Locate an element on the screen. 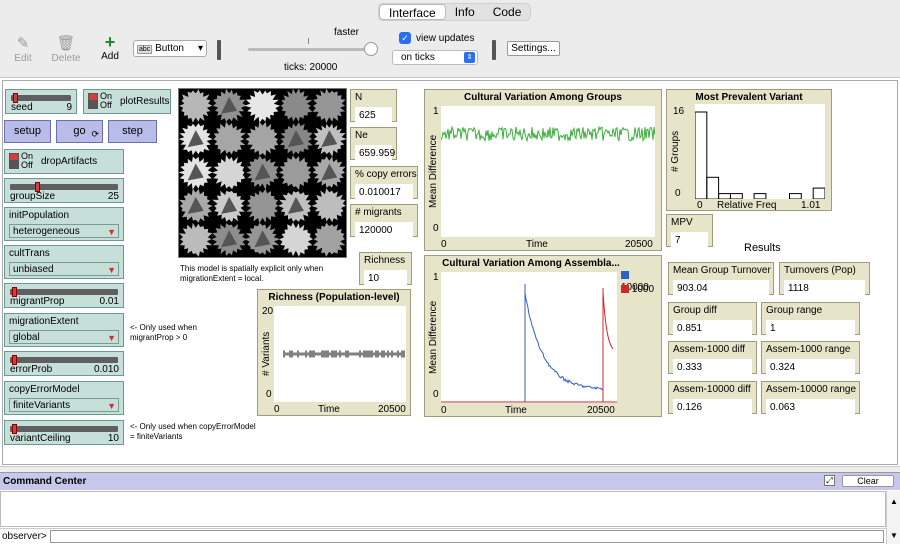  chooser-value: unbiased ▼ is located at coordinates (64, 269).